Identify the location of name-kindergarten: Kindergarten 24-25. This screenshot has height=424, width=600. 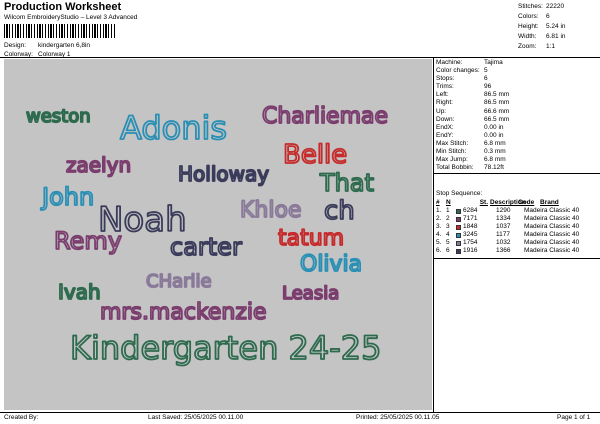
(226, 348).